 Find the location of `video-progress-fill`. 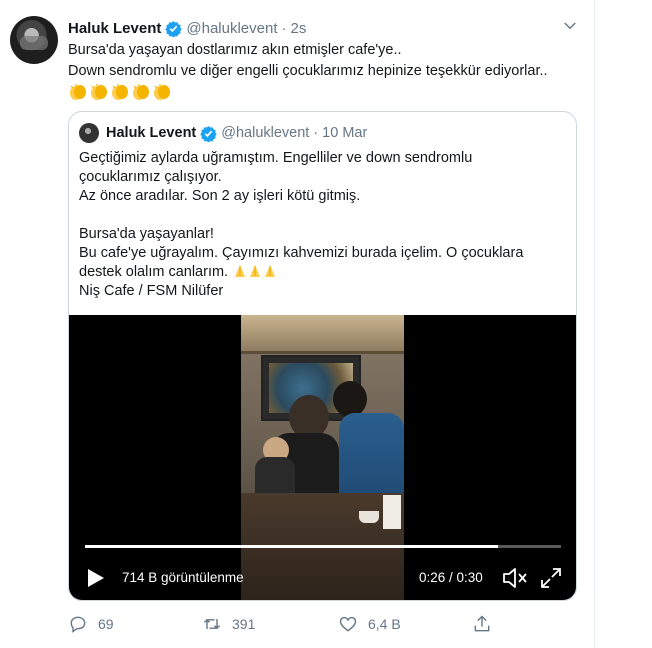

video-progress-fill is located at coordinates (291, 546).